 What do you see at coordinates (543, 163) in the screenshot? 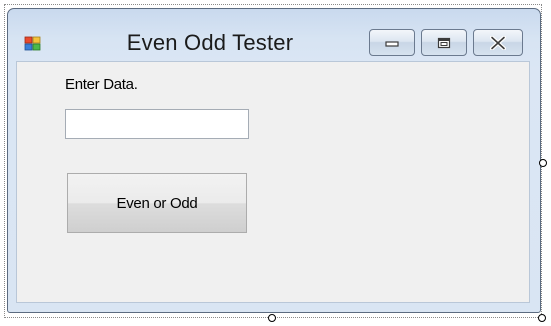
I see `right-resize-handle` at bounding box center [543, 163].